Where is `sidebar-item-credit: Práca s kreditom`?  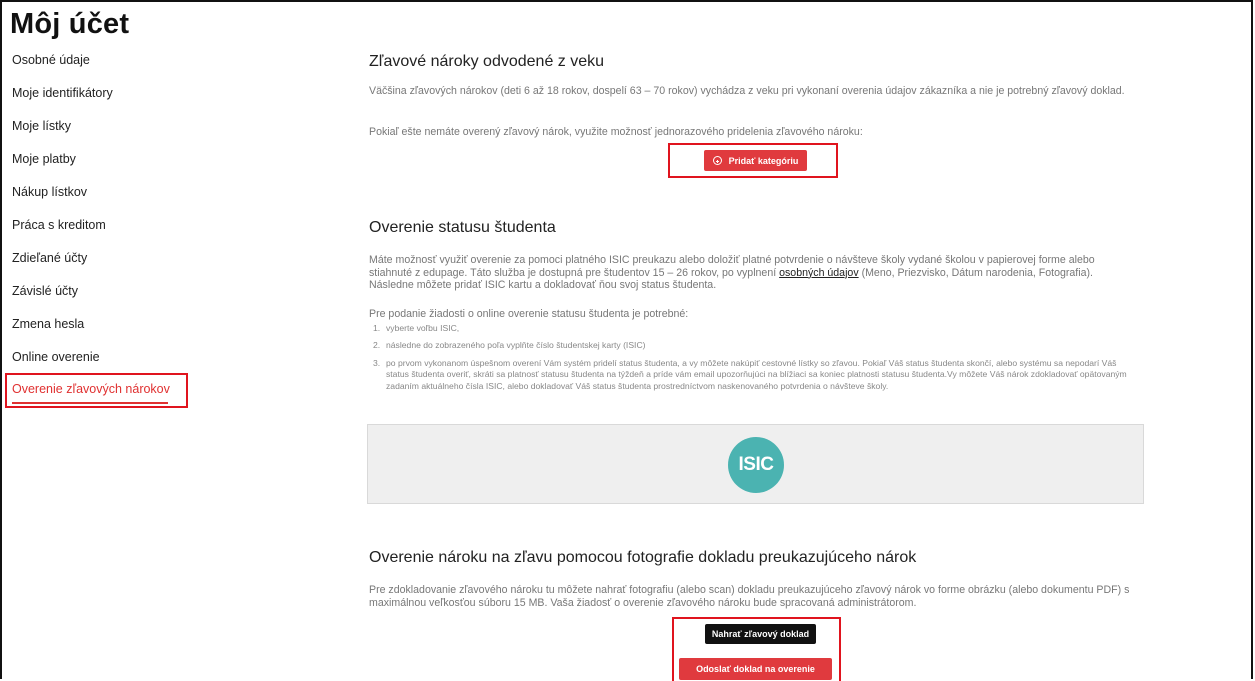 sidebar-item-credit: Práca s kreditom is located at coordinates (59, 225).